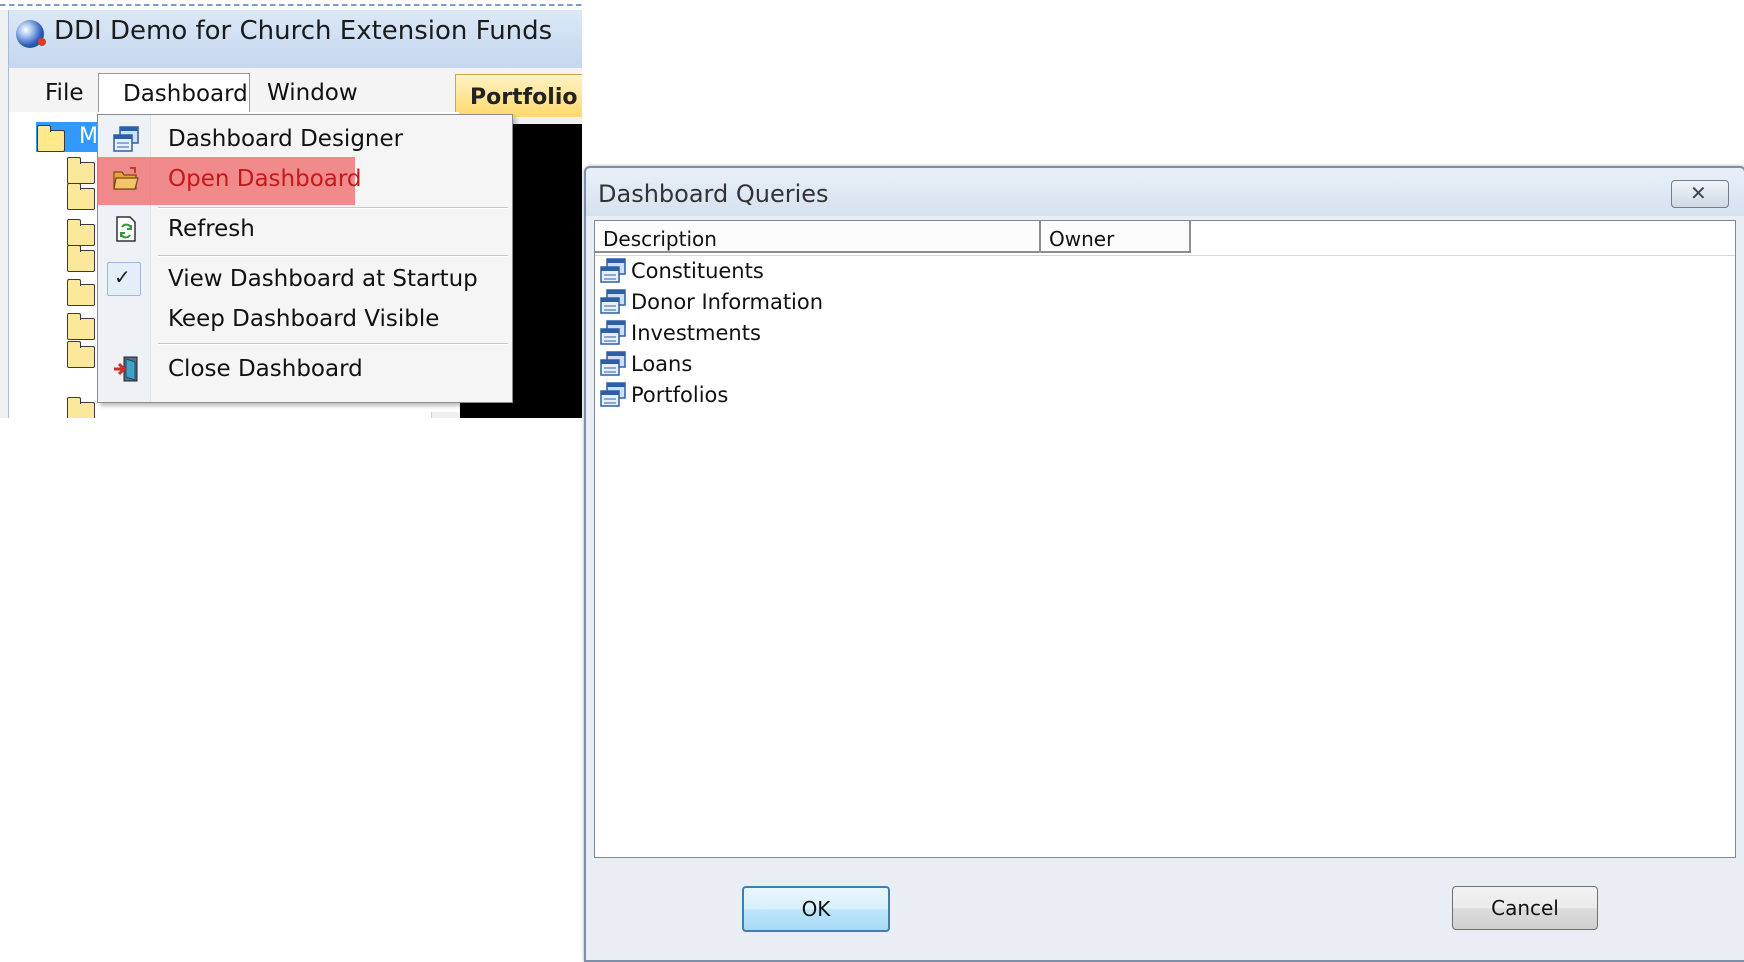 This screenshot has width=1744, height=962. I want to click on menu-item-open-dashboard: Open Dashboard, so click(305, 179).